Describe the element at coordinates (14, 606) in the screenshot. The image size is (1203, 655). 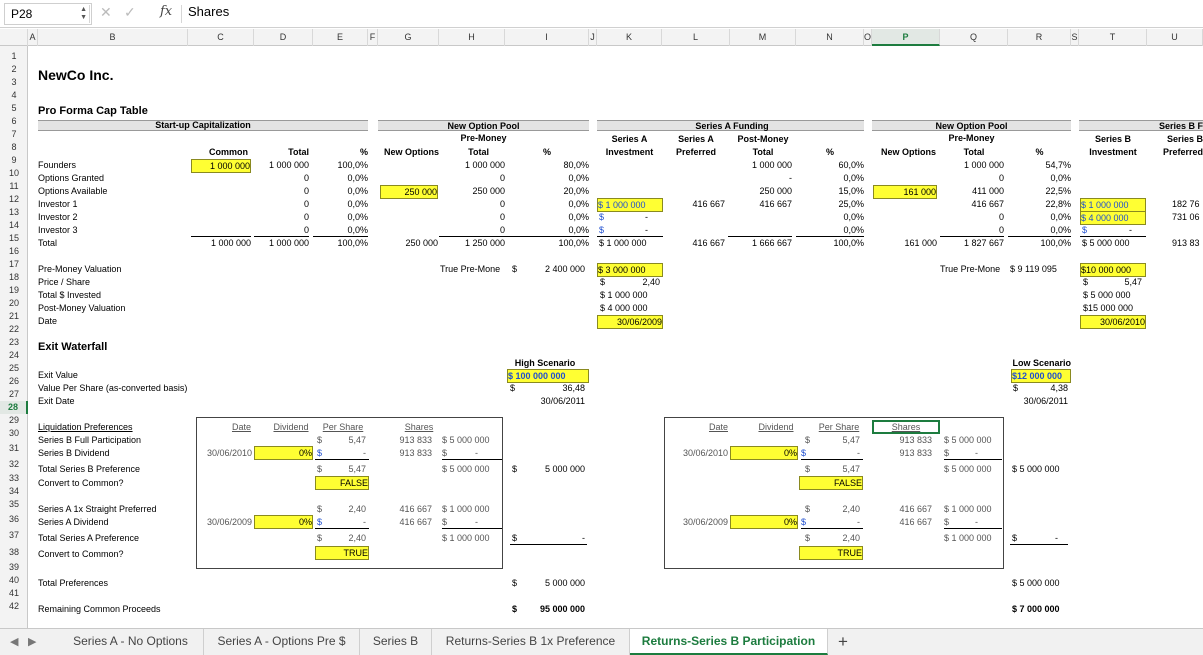
I see `row-header-cell: 42` at that location.